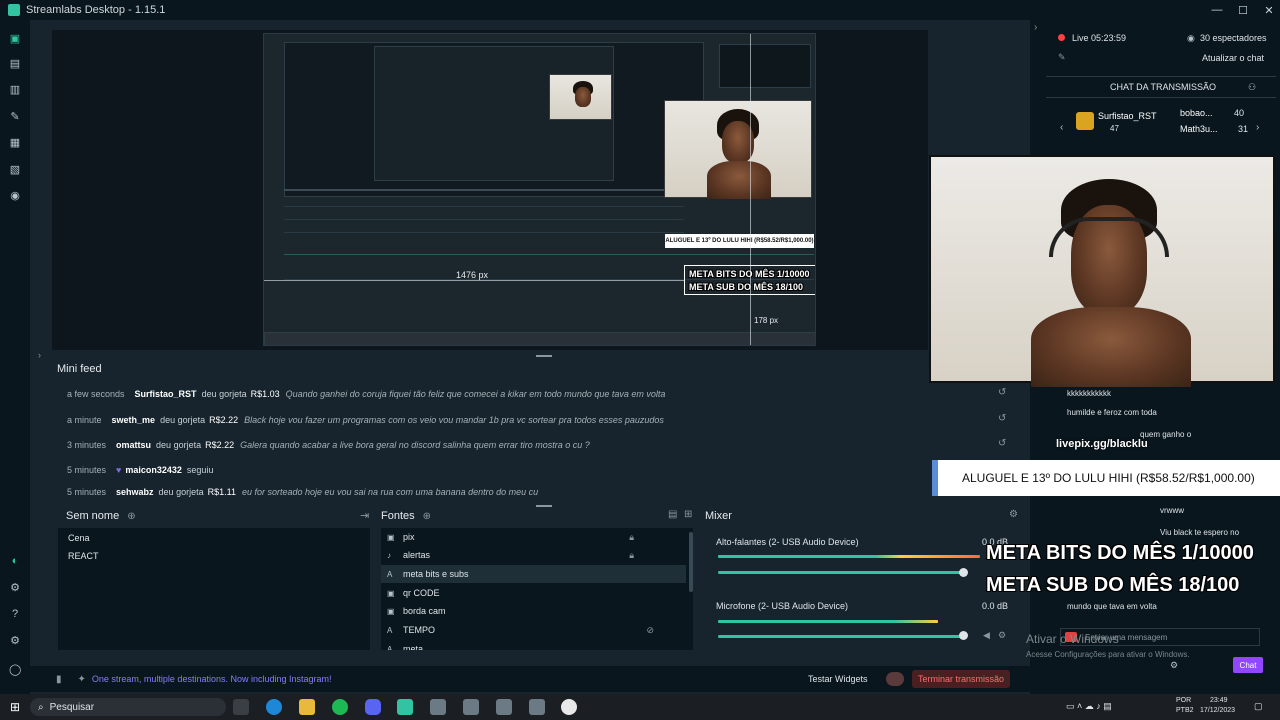  What do you see at coordinates (15, 670) in the screenshot?
I see `account-icon: ◯` at bounding box center [15, 670].